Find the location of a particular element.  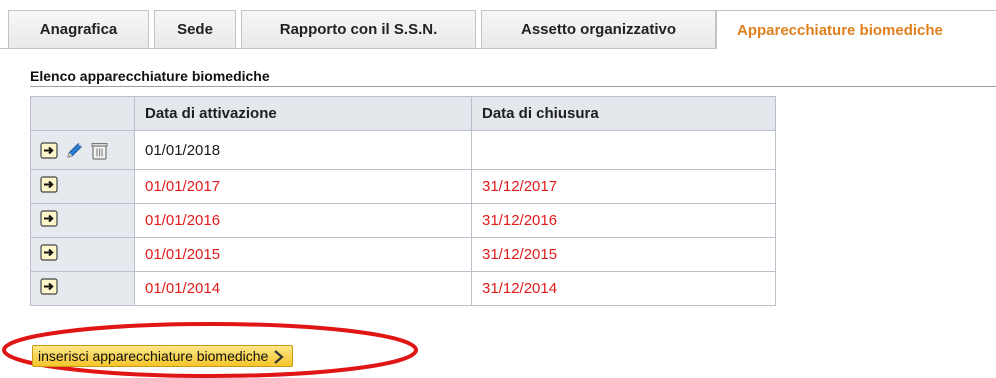

closure-date-cell: 31/12/2015 is located at coordinates (623, 254).